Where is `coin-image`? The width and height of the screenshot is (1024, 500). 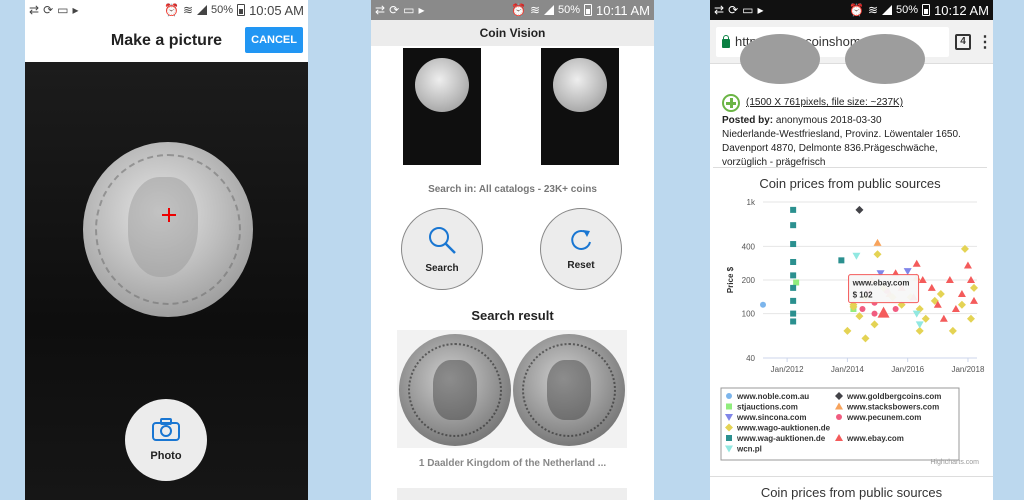 coin-image is located at coordinates (780, 59).